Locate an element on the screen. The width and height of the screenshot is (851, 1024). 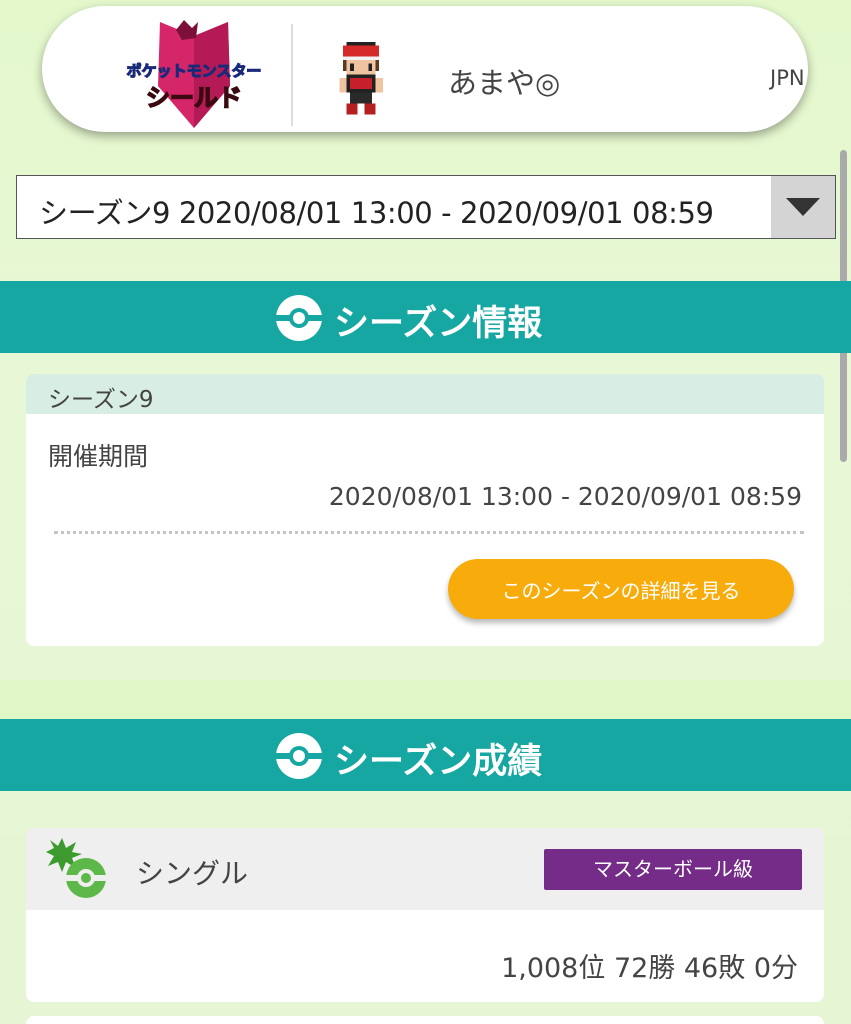
single-battle-icon is located at coordinates (76, 868).